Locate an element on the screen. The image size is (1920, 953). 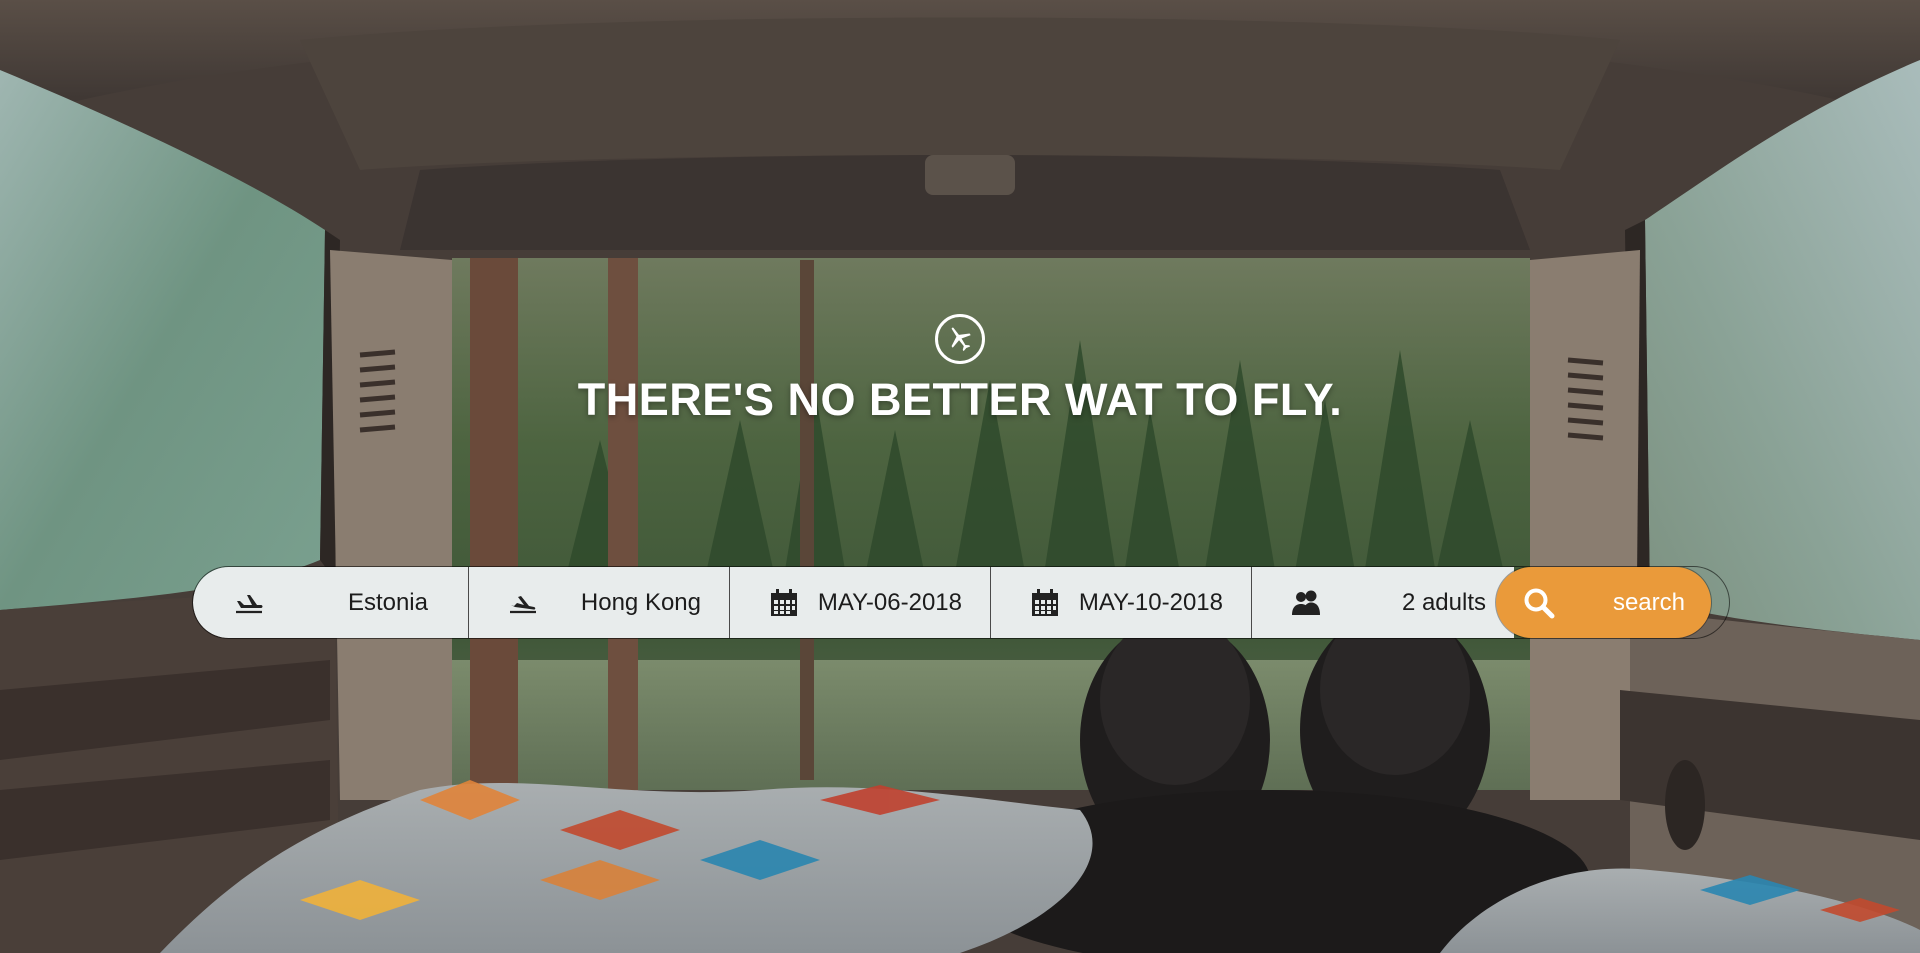
search-button-label: search is located at coordinates (1648, 602).